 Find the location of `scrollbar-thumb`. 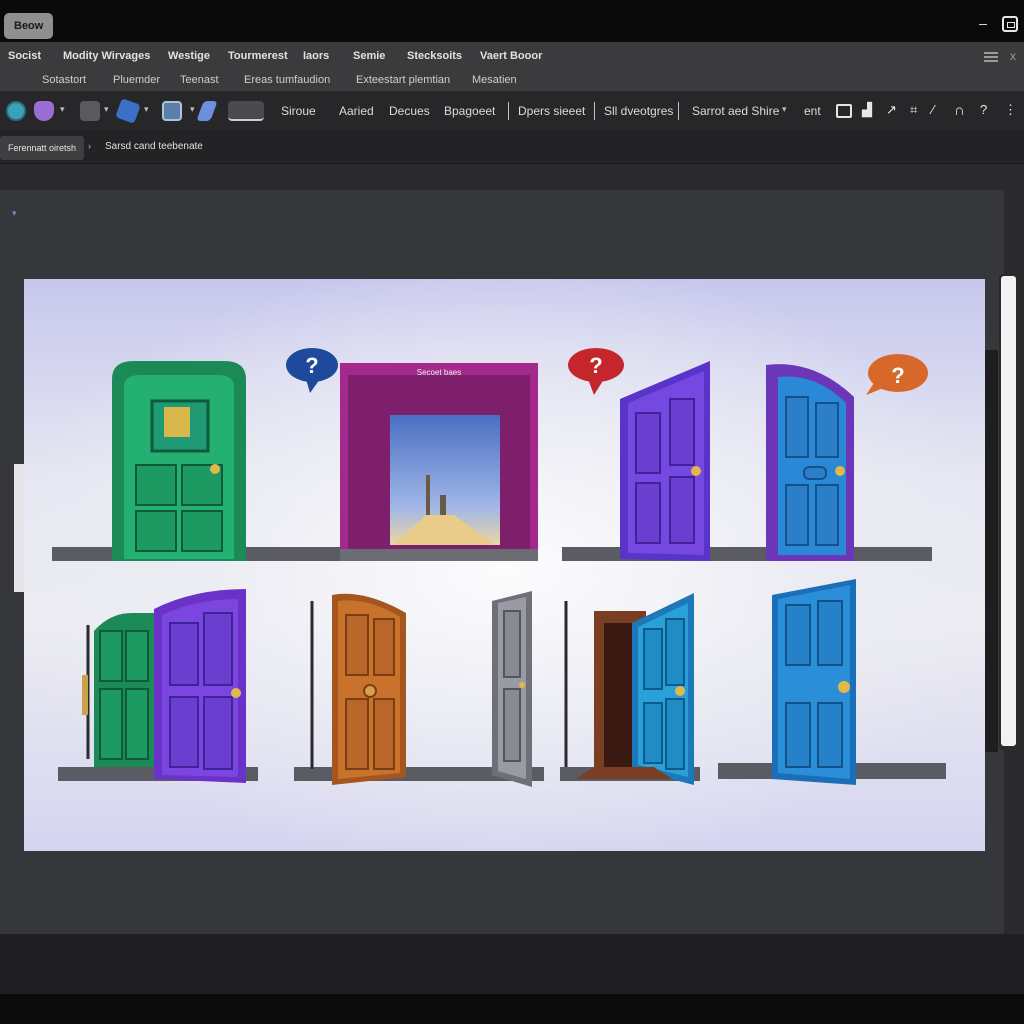

scrollbar-thumb is located at coordinates (1008, 511).